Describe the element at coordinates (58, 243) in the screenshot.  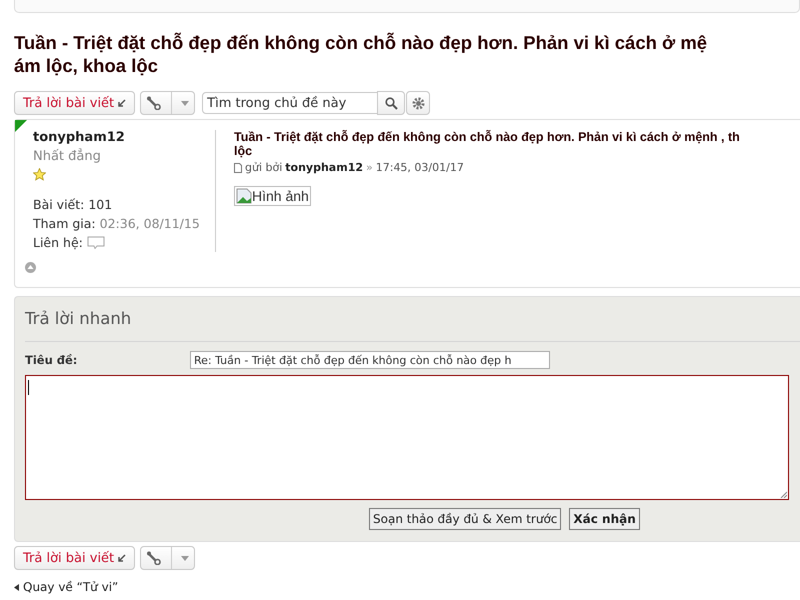
I see `stat-label: Liên hệ:` at that location.